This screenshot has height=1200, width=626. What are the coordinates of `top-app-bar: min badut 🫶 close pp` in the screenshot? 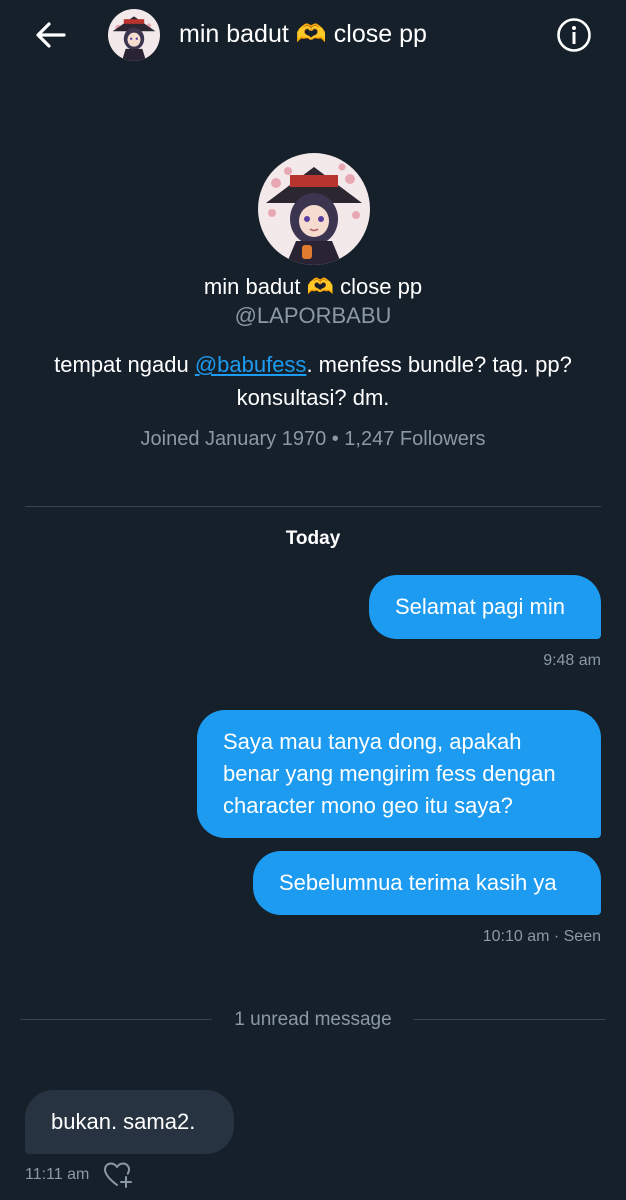 It's located at (313, 36).